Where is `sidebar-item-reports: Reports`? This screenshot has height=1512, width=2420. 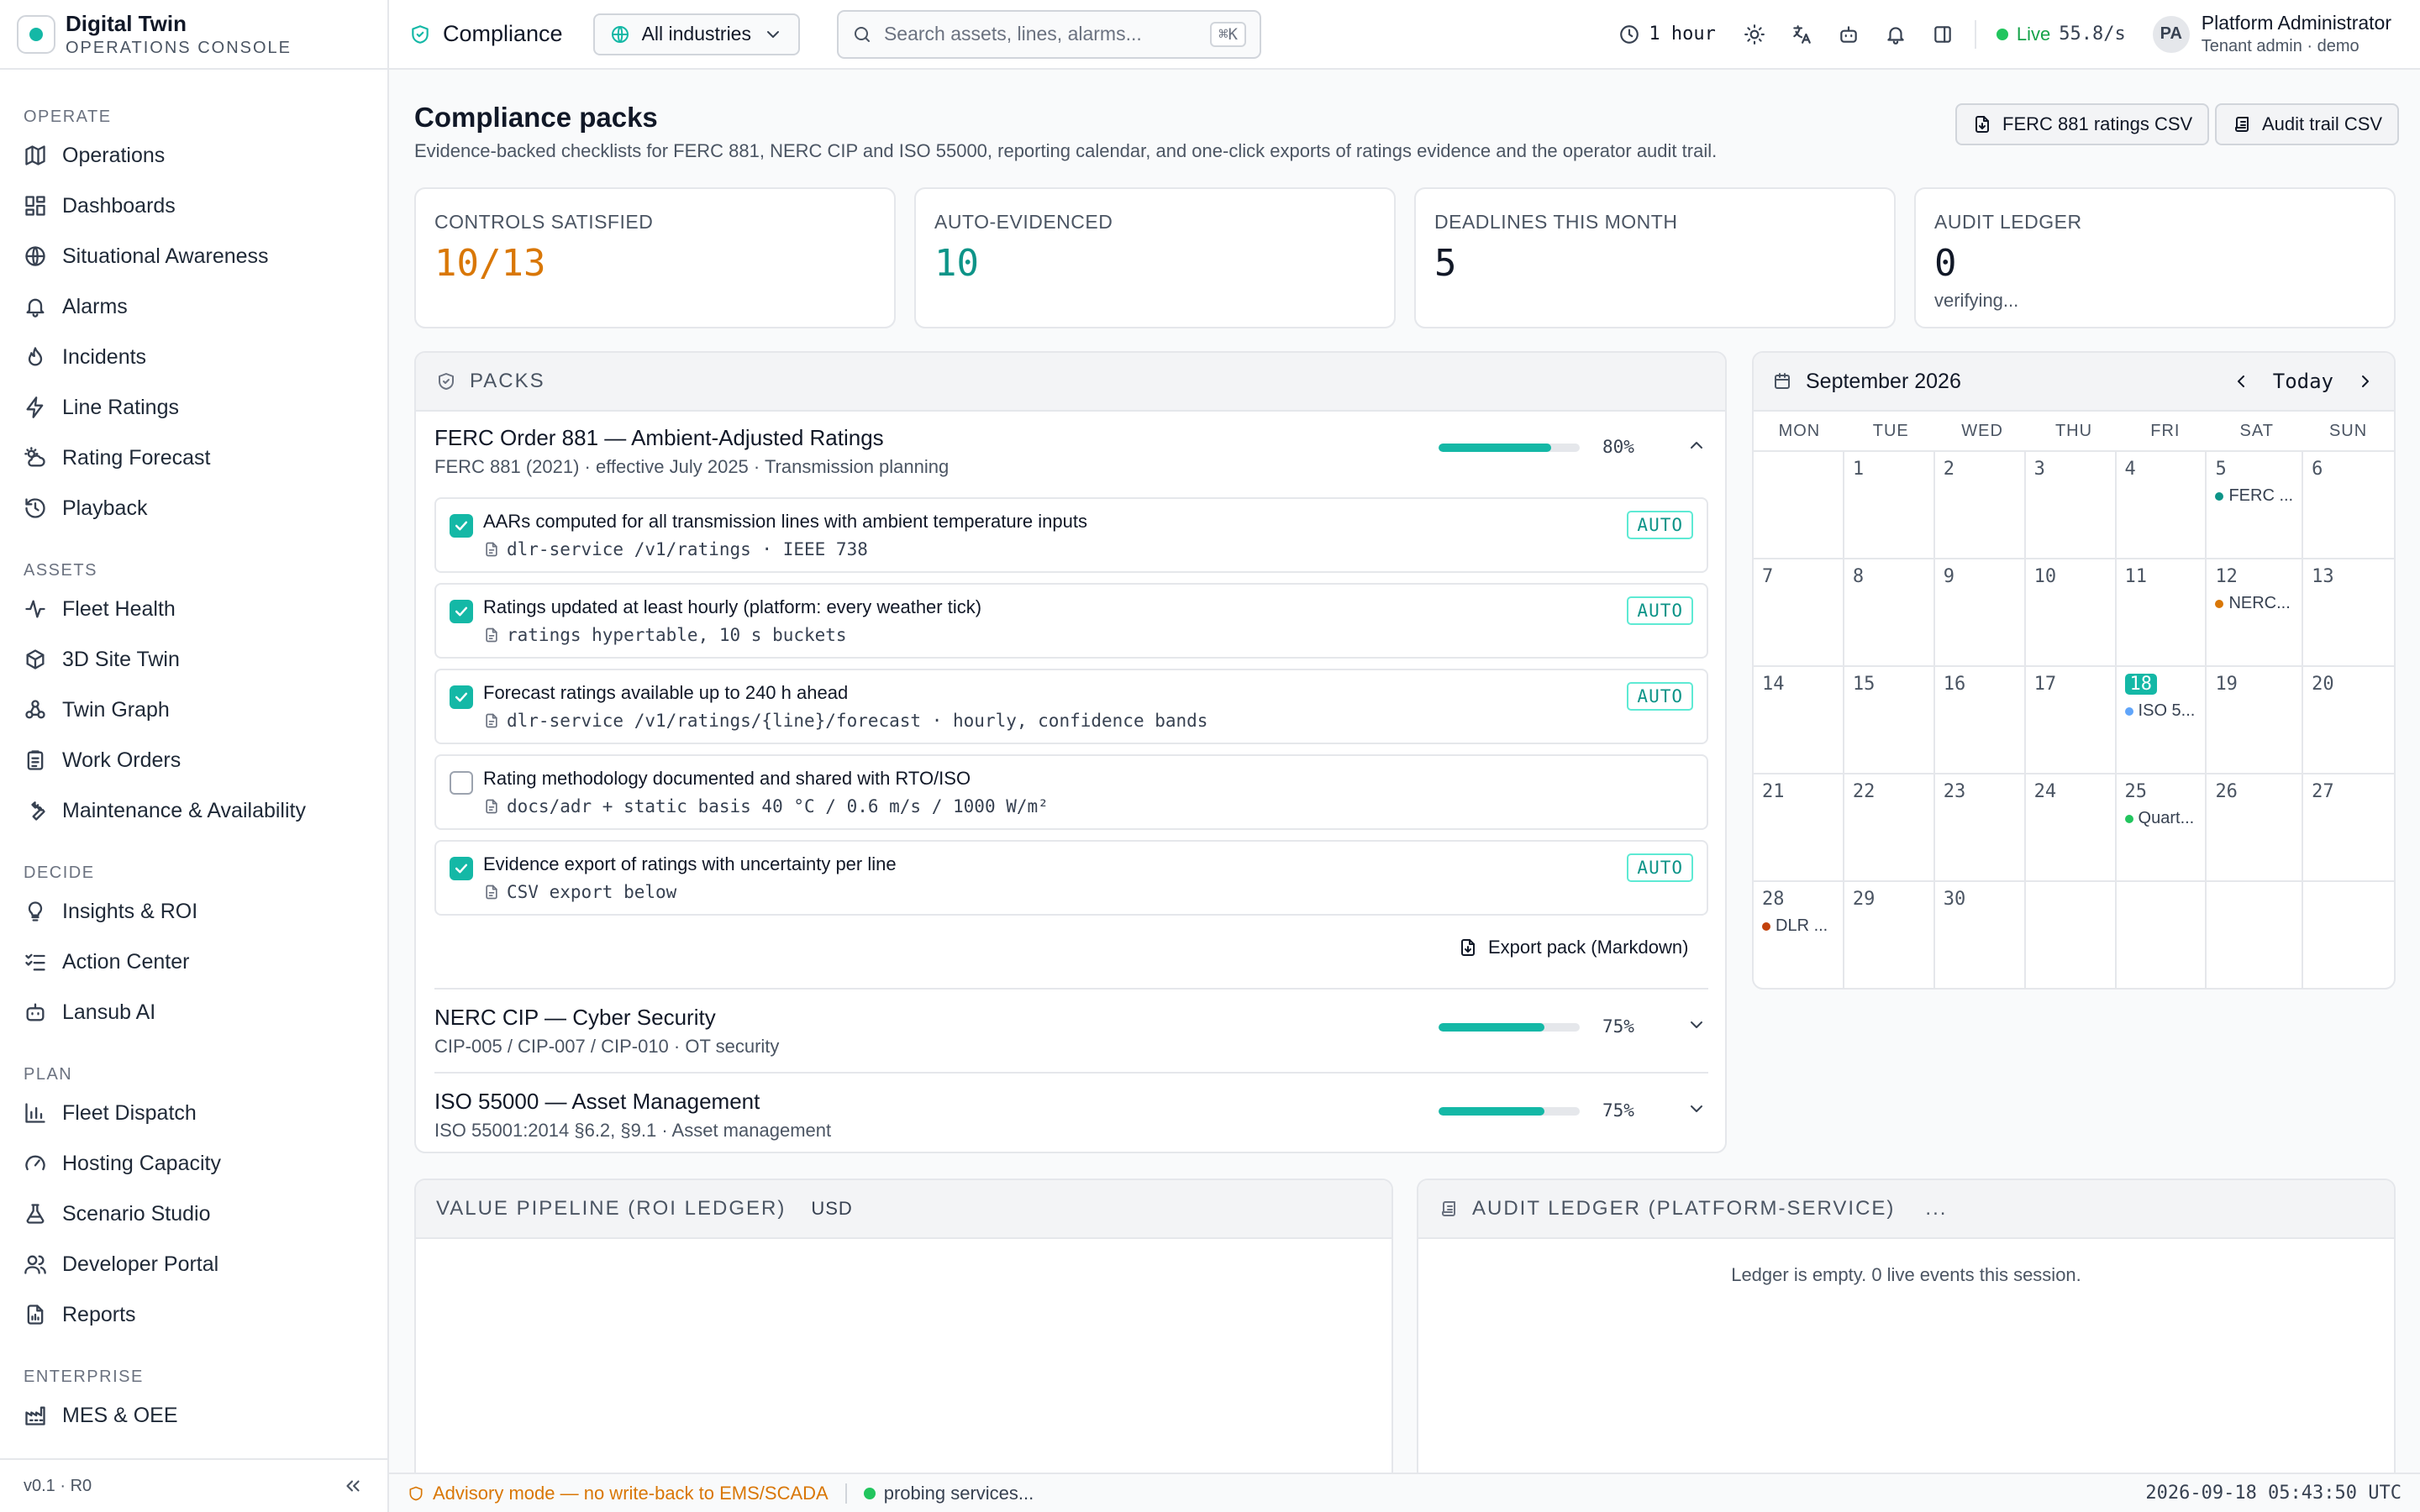
sidebar-item-reports: Reports is located at coordinates (193, 1314).